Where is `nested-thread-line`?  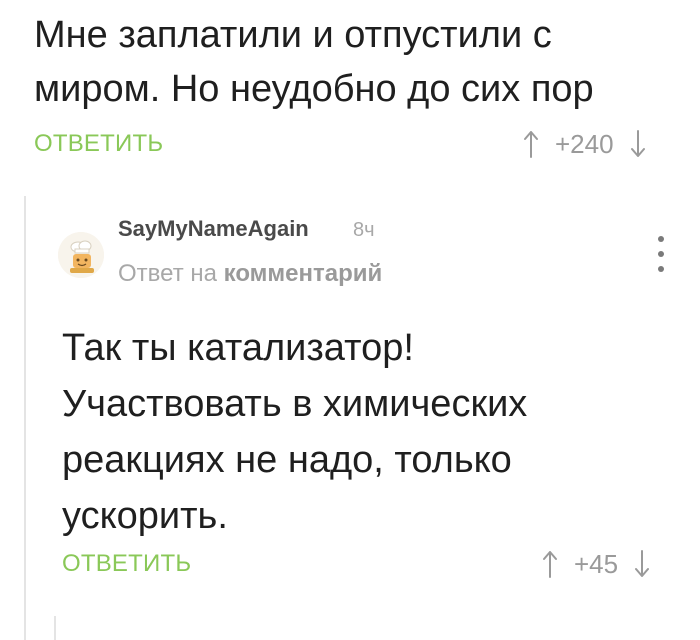 nested-thread-line is located at coordinates (55, 628).